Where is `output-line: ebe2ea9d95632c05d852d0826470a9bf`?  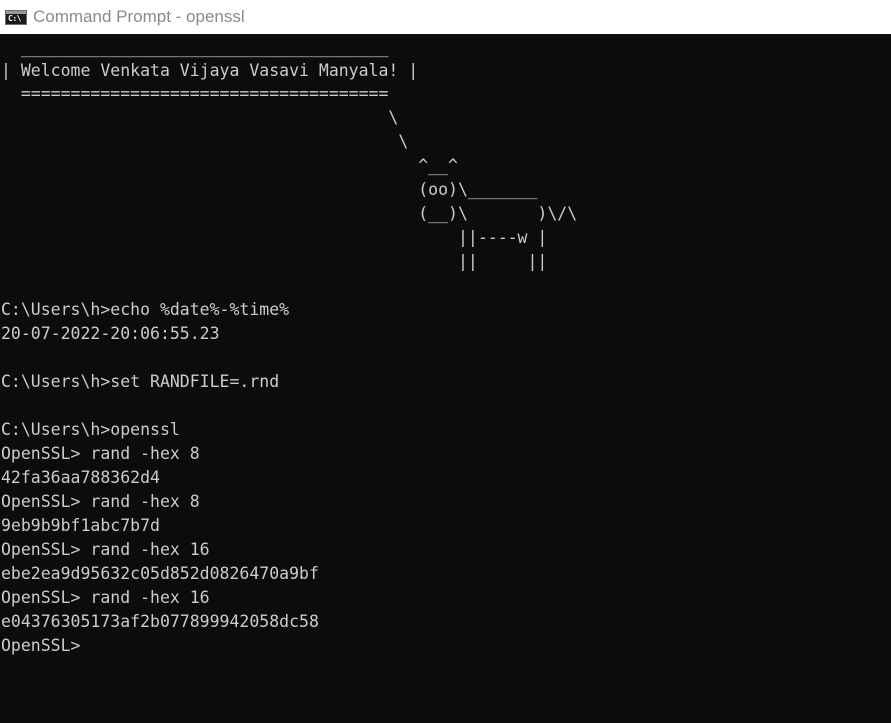
output-line: ebe2ea9d95632c05d852d0826470a9bf is located at coordinates (160, 573).